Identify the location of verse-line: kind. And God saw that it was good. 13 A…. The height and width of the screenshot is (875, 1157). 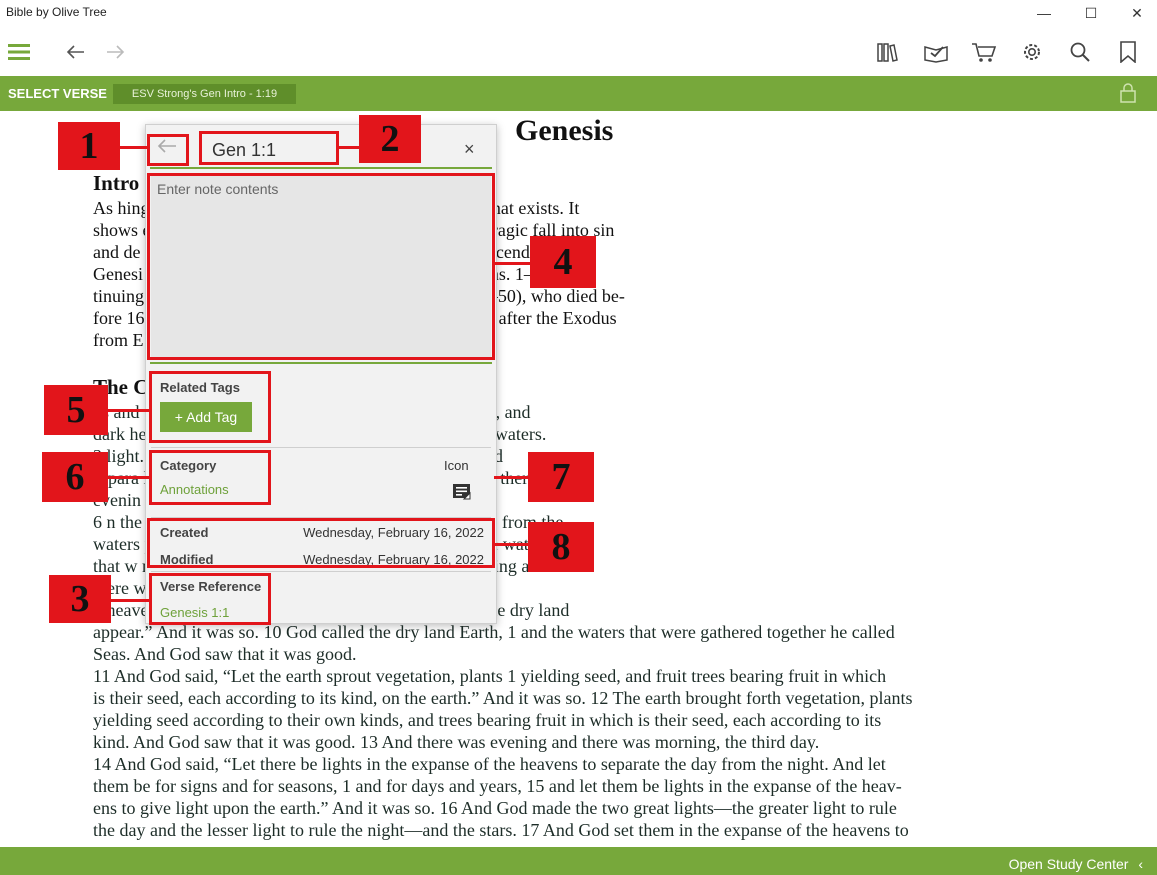
(580, 742).